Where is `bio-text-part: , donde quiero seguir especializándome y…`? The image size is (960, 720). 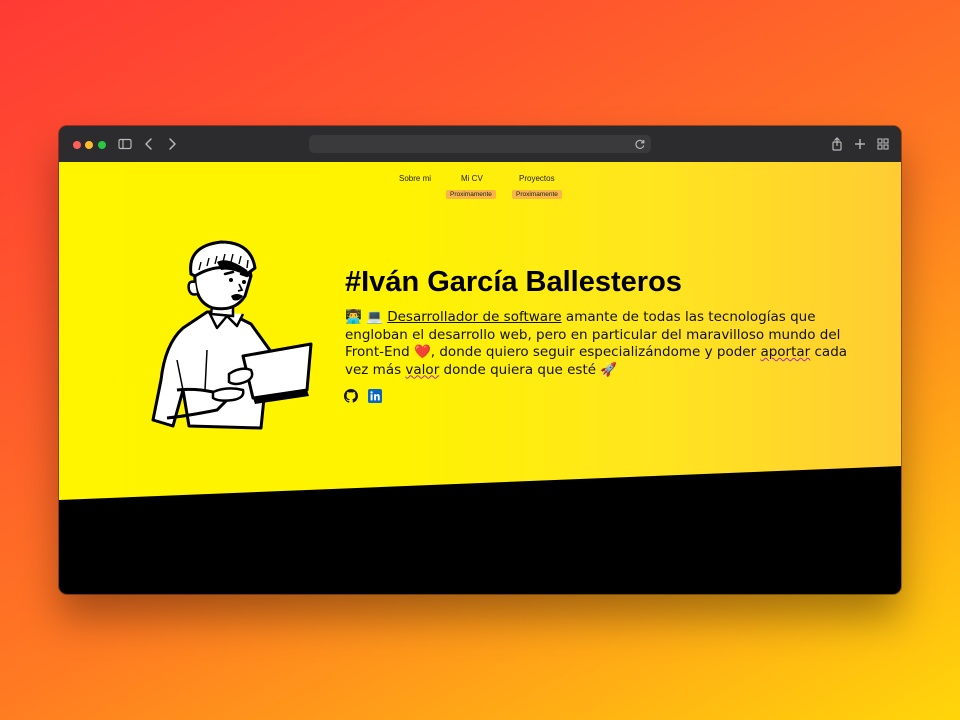 bio-text-part: , donde quiero seguir especializándome y… is located at coordinates (595, 352).